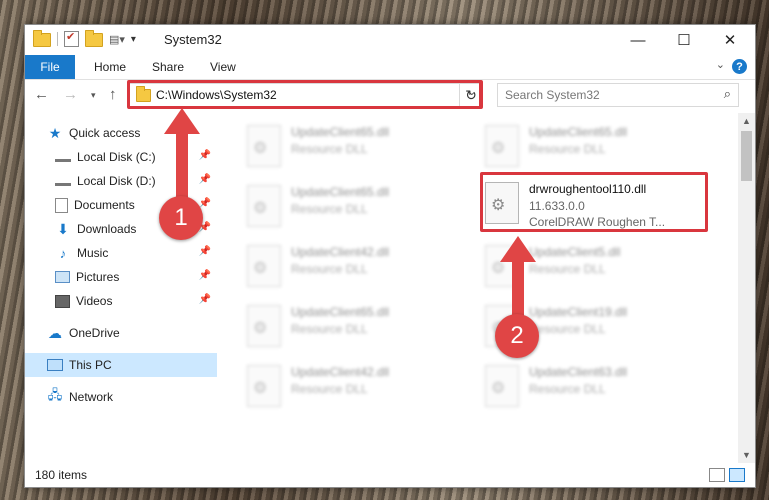 Image resolution: width=769 pixels, height=500 pixels. Describe the element at coordinates (94, 301) in the screenshot. I see `sidebar-item-label: Videos` at that location.